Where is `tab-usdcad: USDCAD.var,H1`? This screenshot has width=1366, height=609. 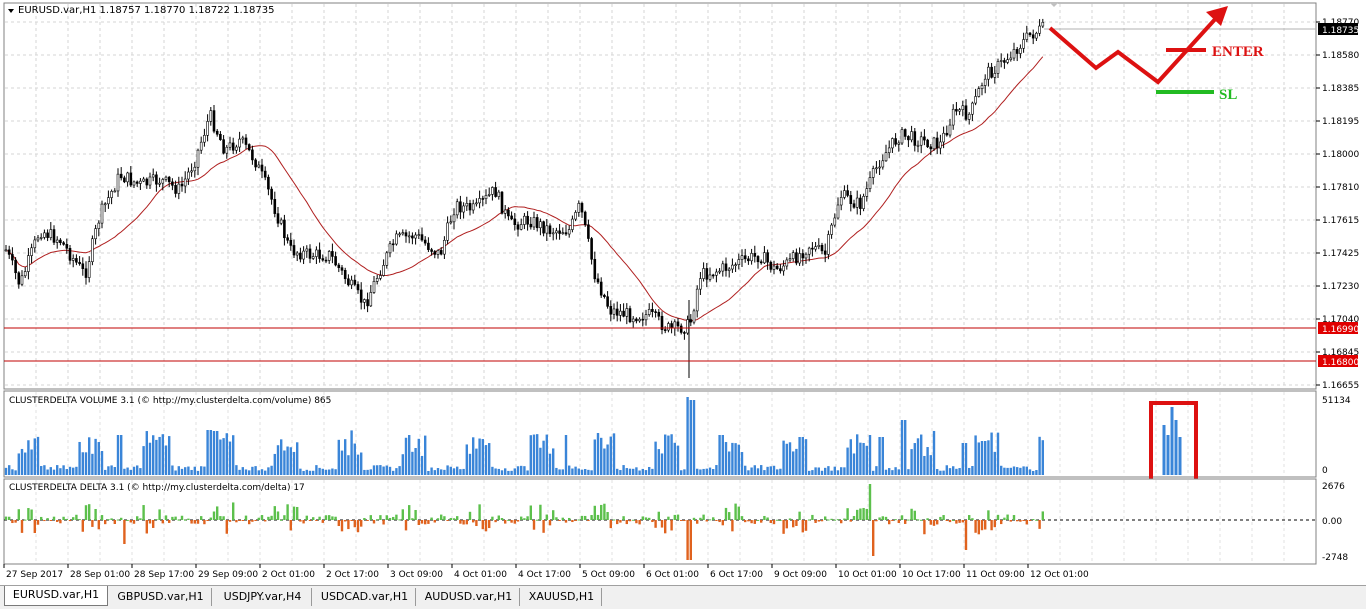
tab-usdcad: USDCAD.var,H1 is located at coordinates (365, 597).